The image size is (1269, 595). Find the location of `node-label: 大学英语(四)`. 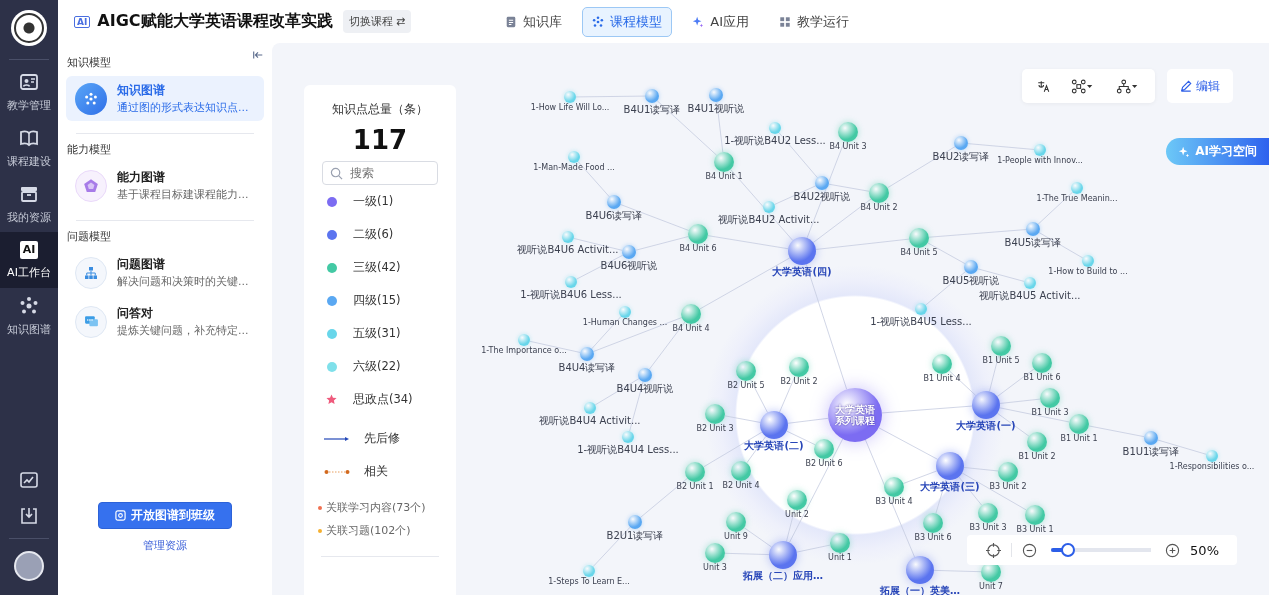

node-label: 大学英语(四) is located at coordinates (802, 271).